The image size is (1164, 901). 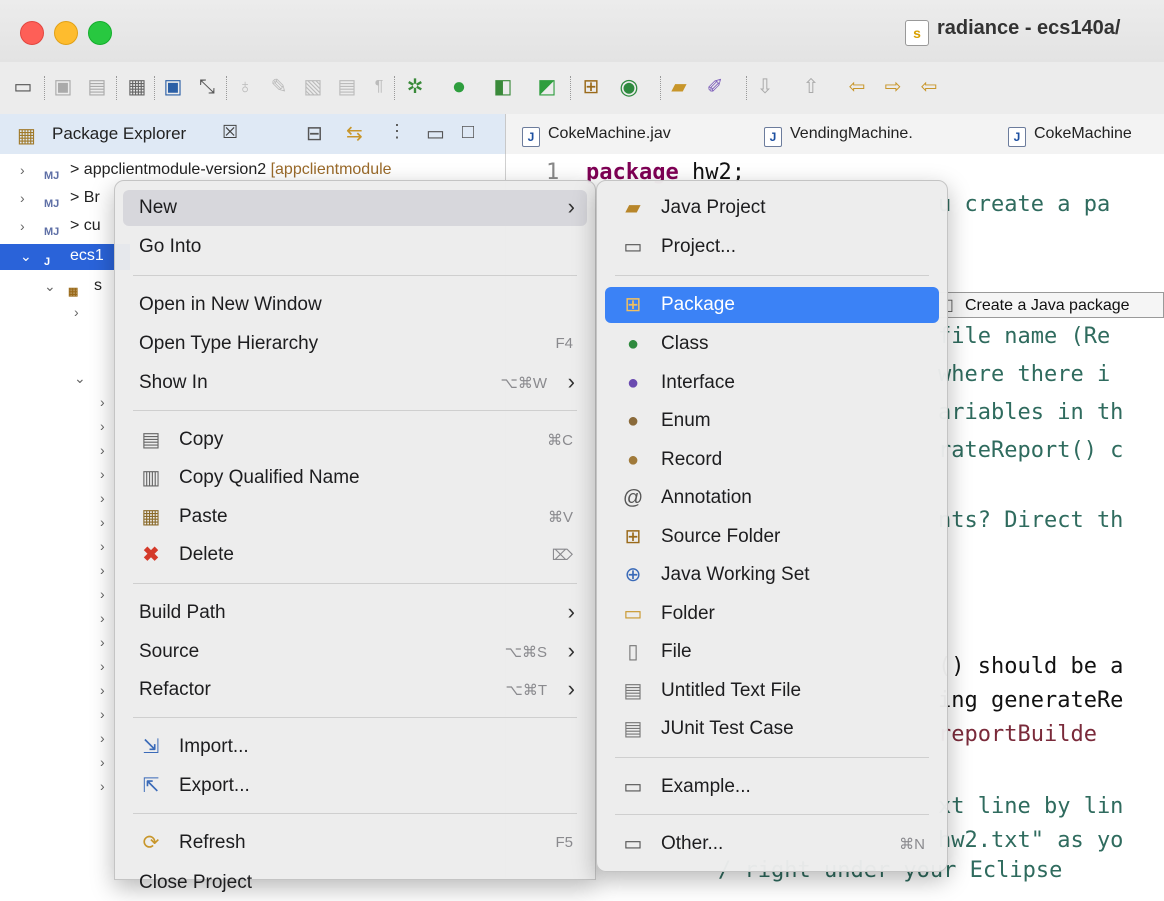 I want to click on zoom-window-button, so click(x=100, y=33).